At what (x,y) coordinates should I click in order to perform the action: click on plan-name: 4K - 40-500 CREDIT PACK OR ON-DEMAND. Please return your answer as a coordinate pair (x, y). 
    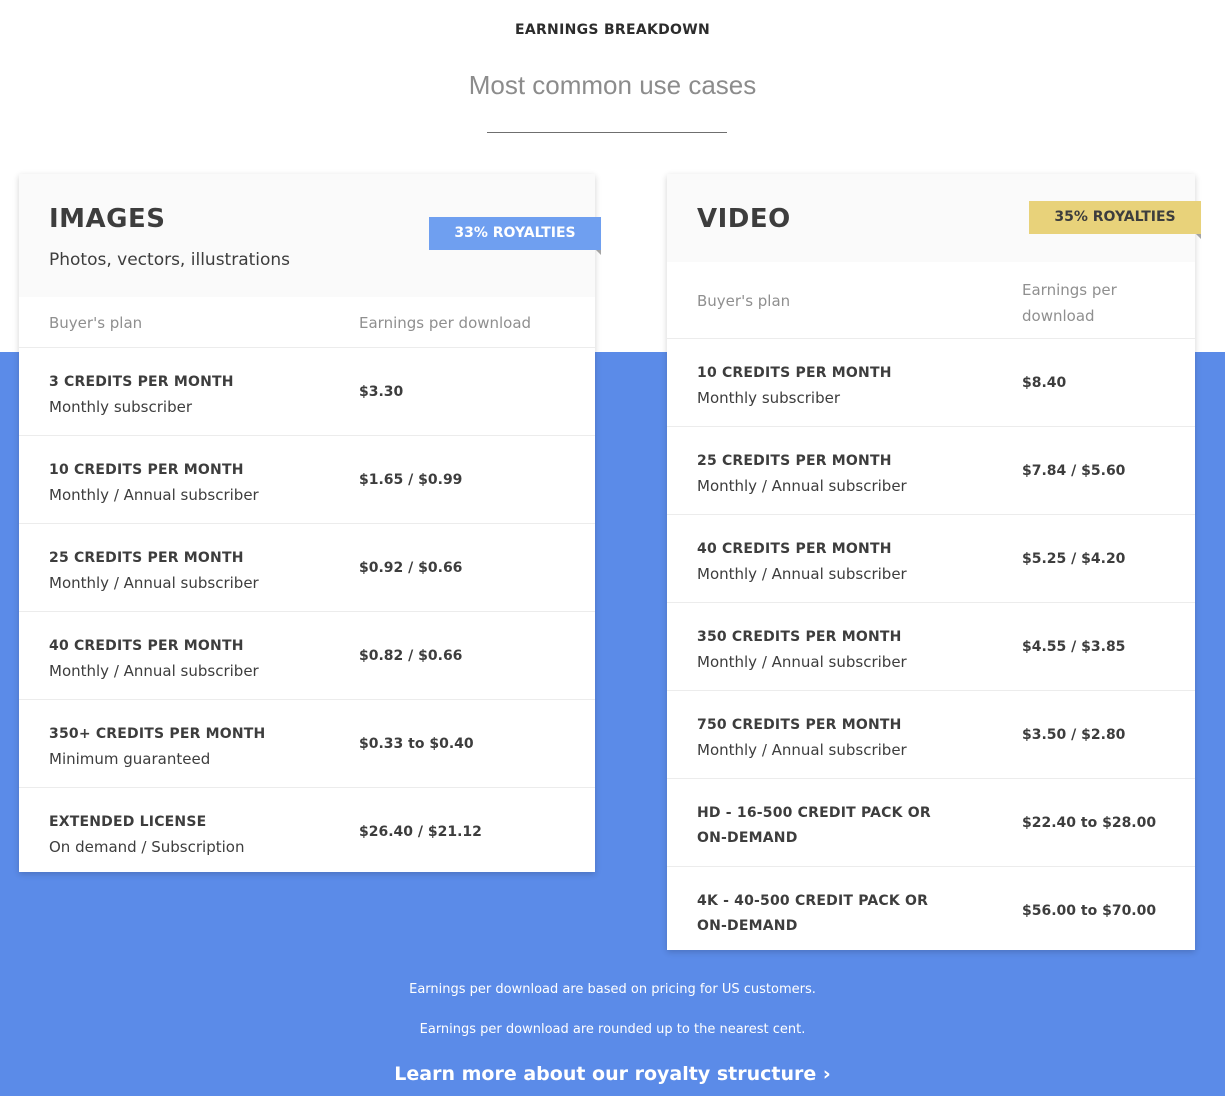
    Looking at the image, I should click on (813, 913).